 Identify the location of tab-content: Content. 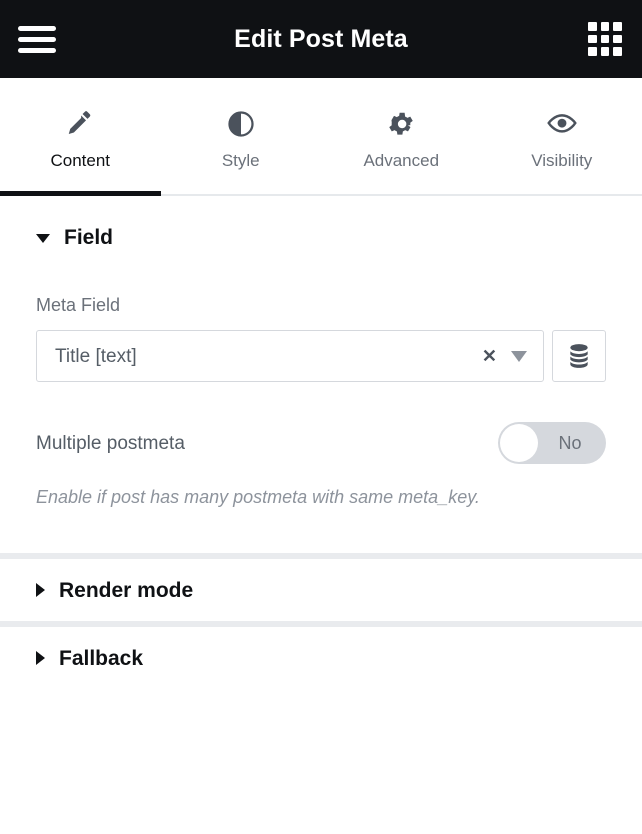
(80, 137).